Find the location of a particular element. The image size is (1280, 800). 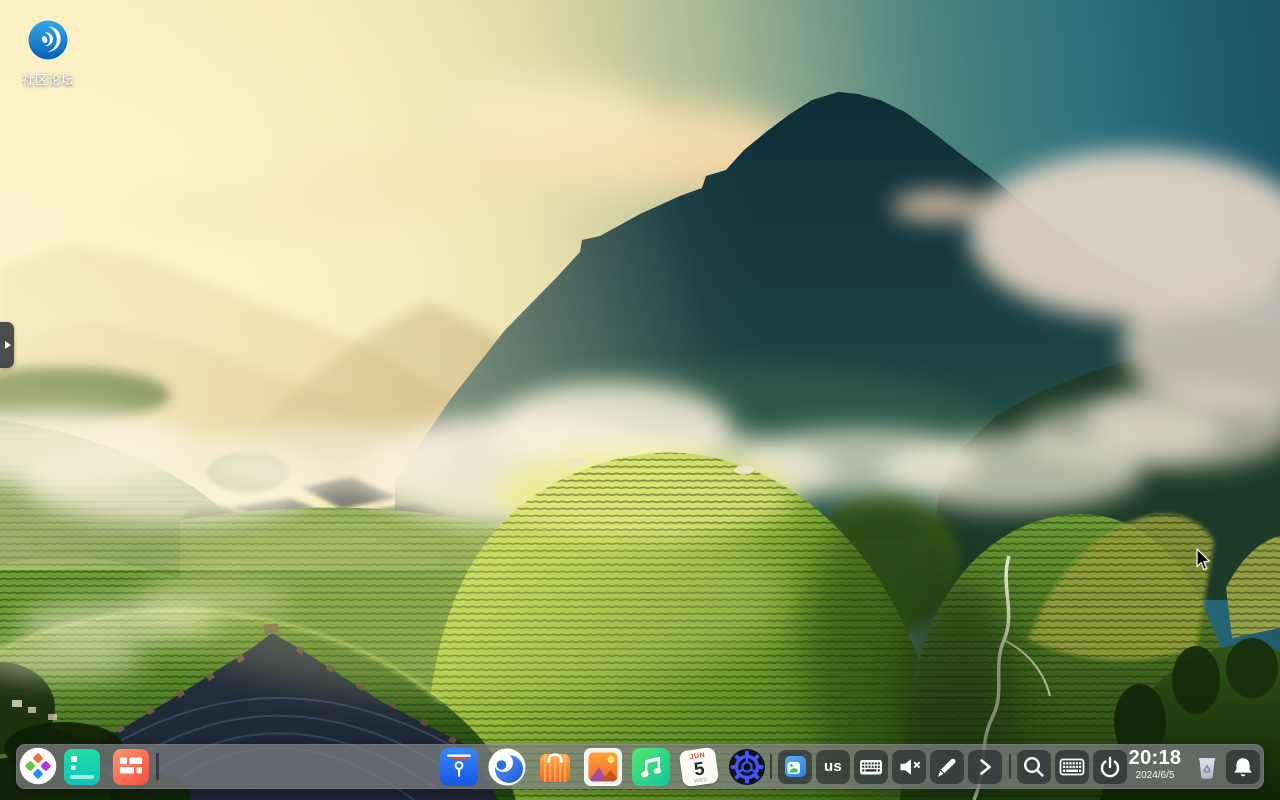

dashboard-icon is located at coordinates (131, 766).